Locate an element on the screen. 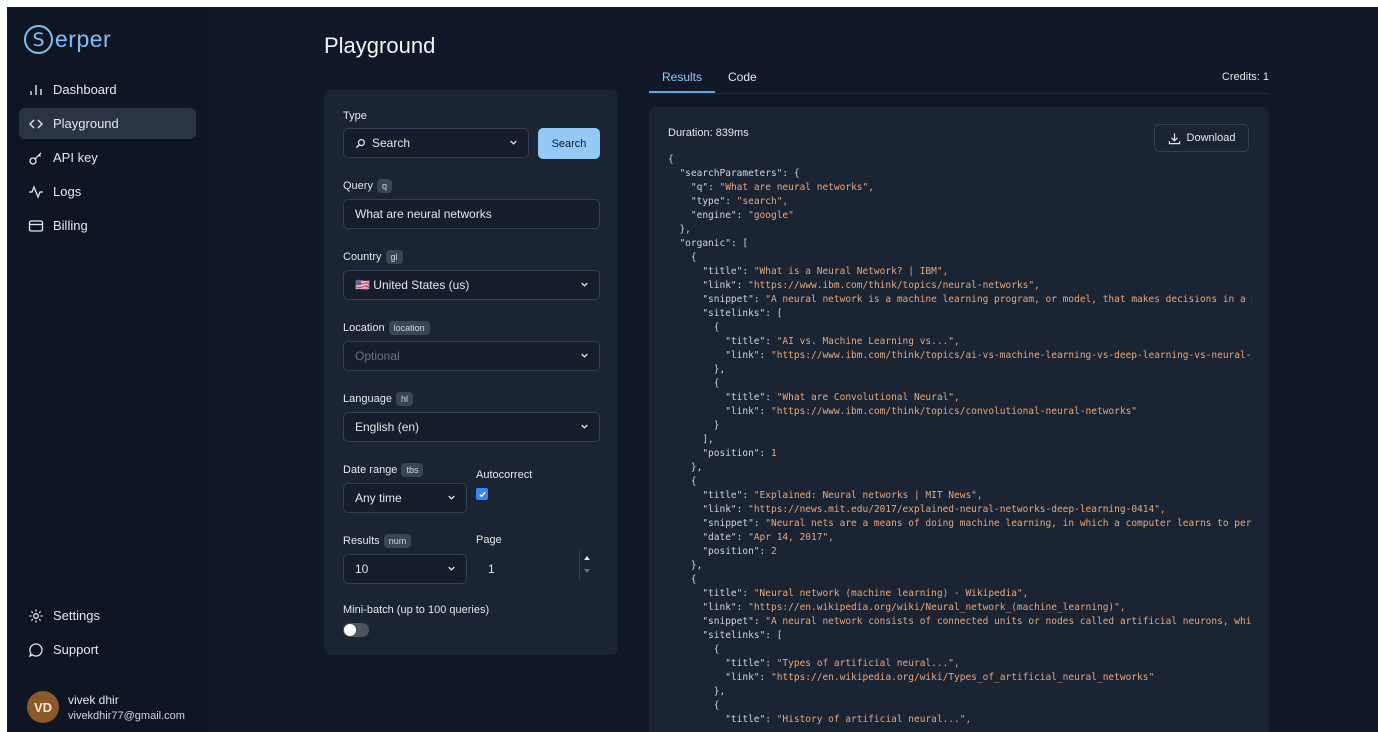 This screenshot has width=1378, height=732. autocorrect-label: Autocorrect is located at coordinates (504, 475).